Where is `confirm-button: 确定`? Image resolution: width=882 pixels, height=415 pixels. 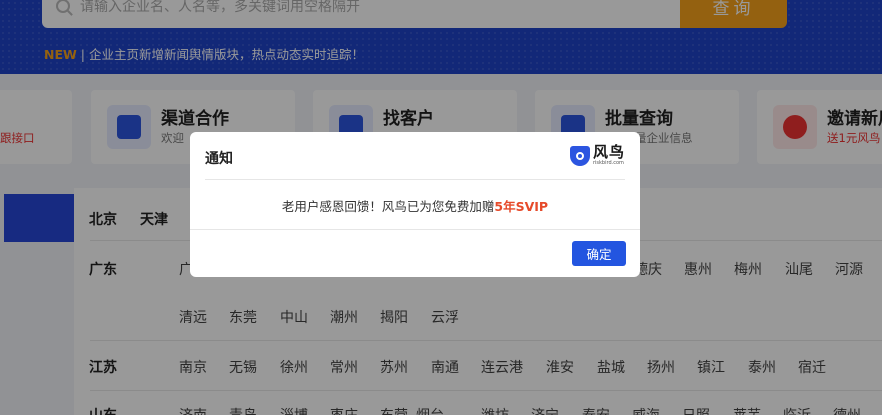 confirm-button: 确定 is located at coordinates (599, 253).